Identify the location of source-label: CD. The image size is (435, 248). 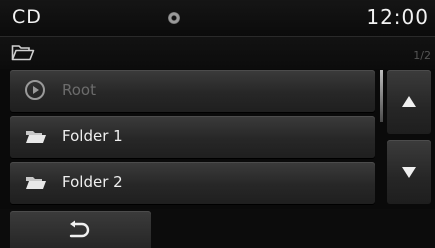
(27, 17).